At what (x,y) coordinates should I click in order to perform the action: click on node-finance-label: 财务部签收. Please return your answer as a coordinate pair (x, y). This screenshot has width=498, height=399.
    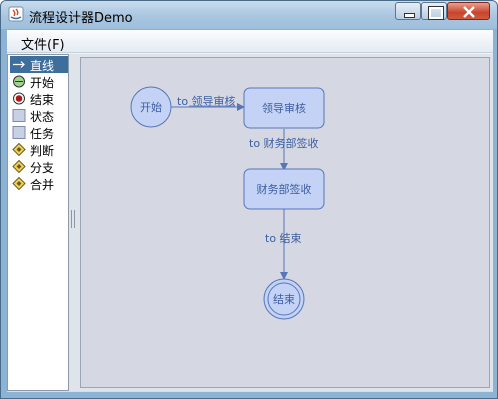
    Looking at the image, I should click on (284, 189).